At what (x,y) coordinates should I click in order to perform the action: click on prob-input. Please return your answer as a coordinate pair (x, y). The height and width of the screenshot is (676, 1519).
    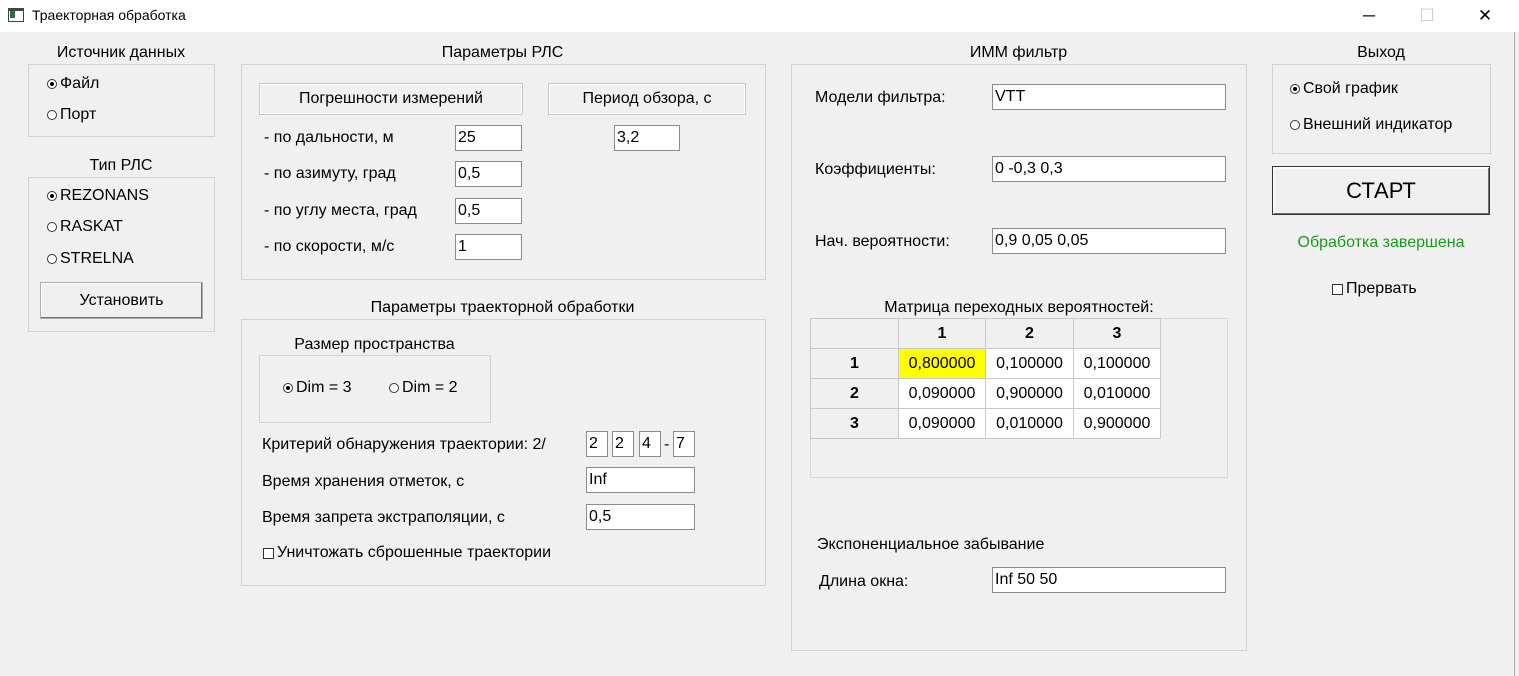
    Looking at the image, I should click on (1109, 241).